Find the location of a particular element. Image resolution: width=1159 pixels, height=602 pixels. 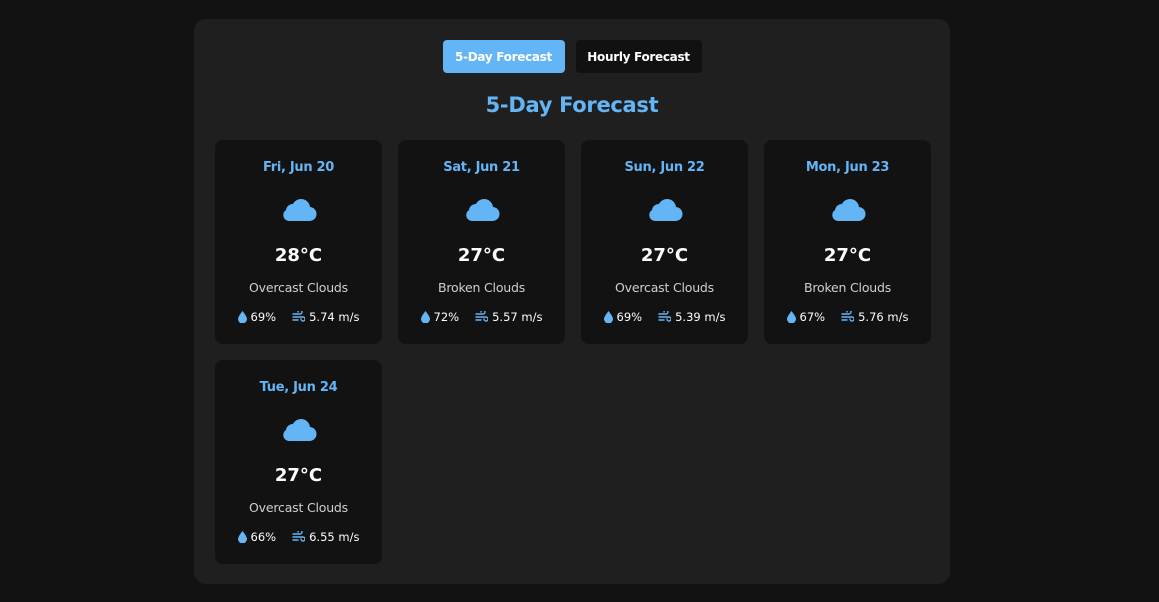

forecast-stats: 72% 5.57 m/s is located at coordinates (481, 317).